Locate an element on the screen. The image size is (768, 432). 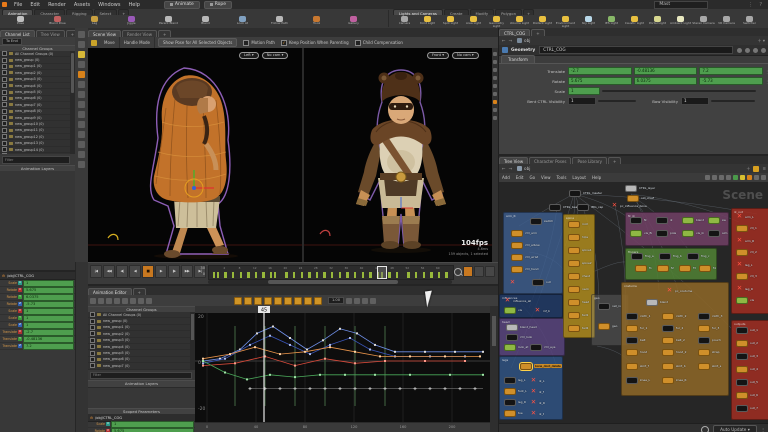
channel-value-field: 6.0375 is located at coordinates (48, 297).